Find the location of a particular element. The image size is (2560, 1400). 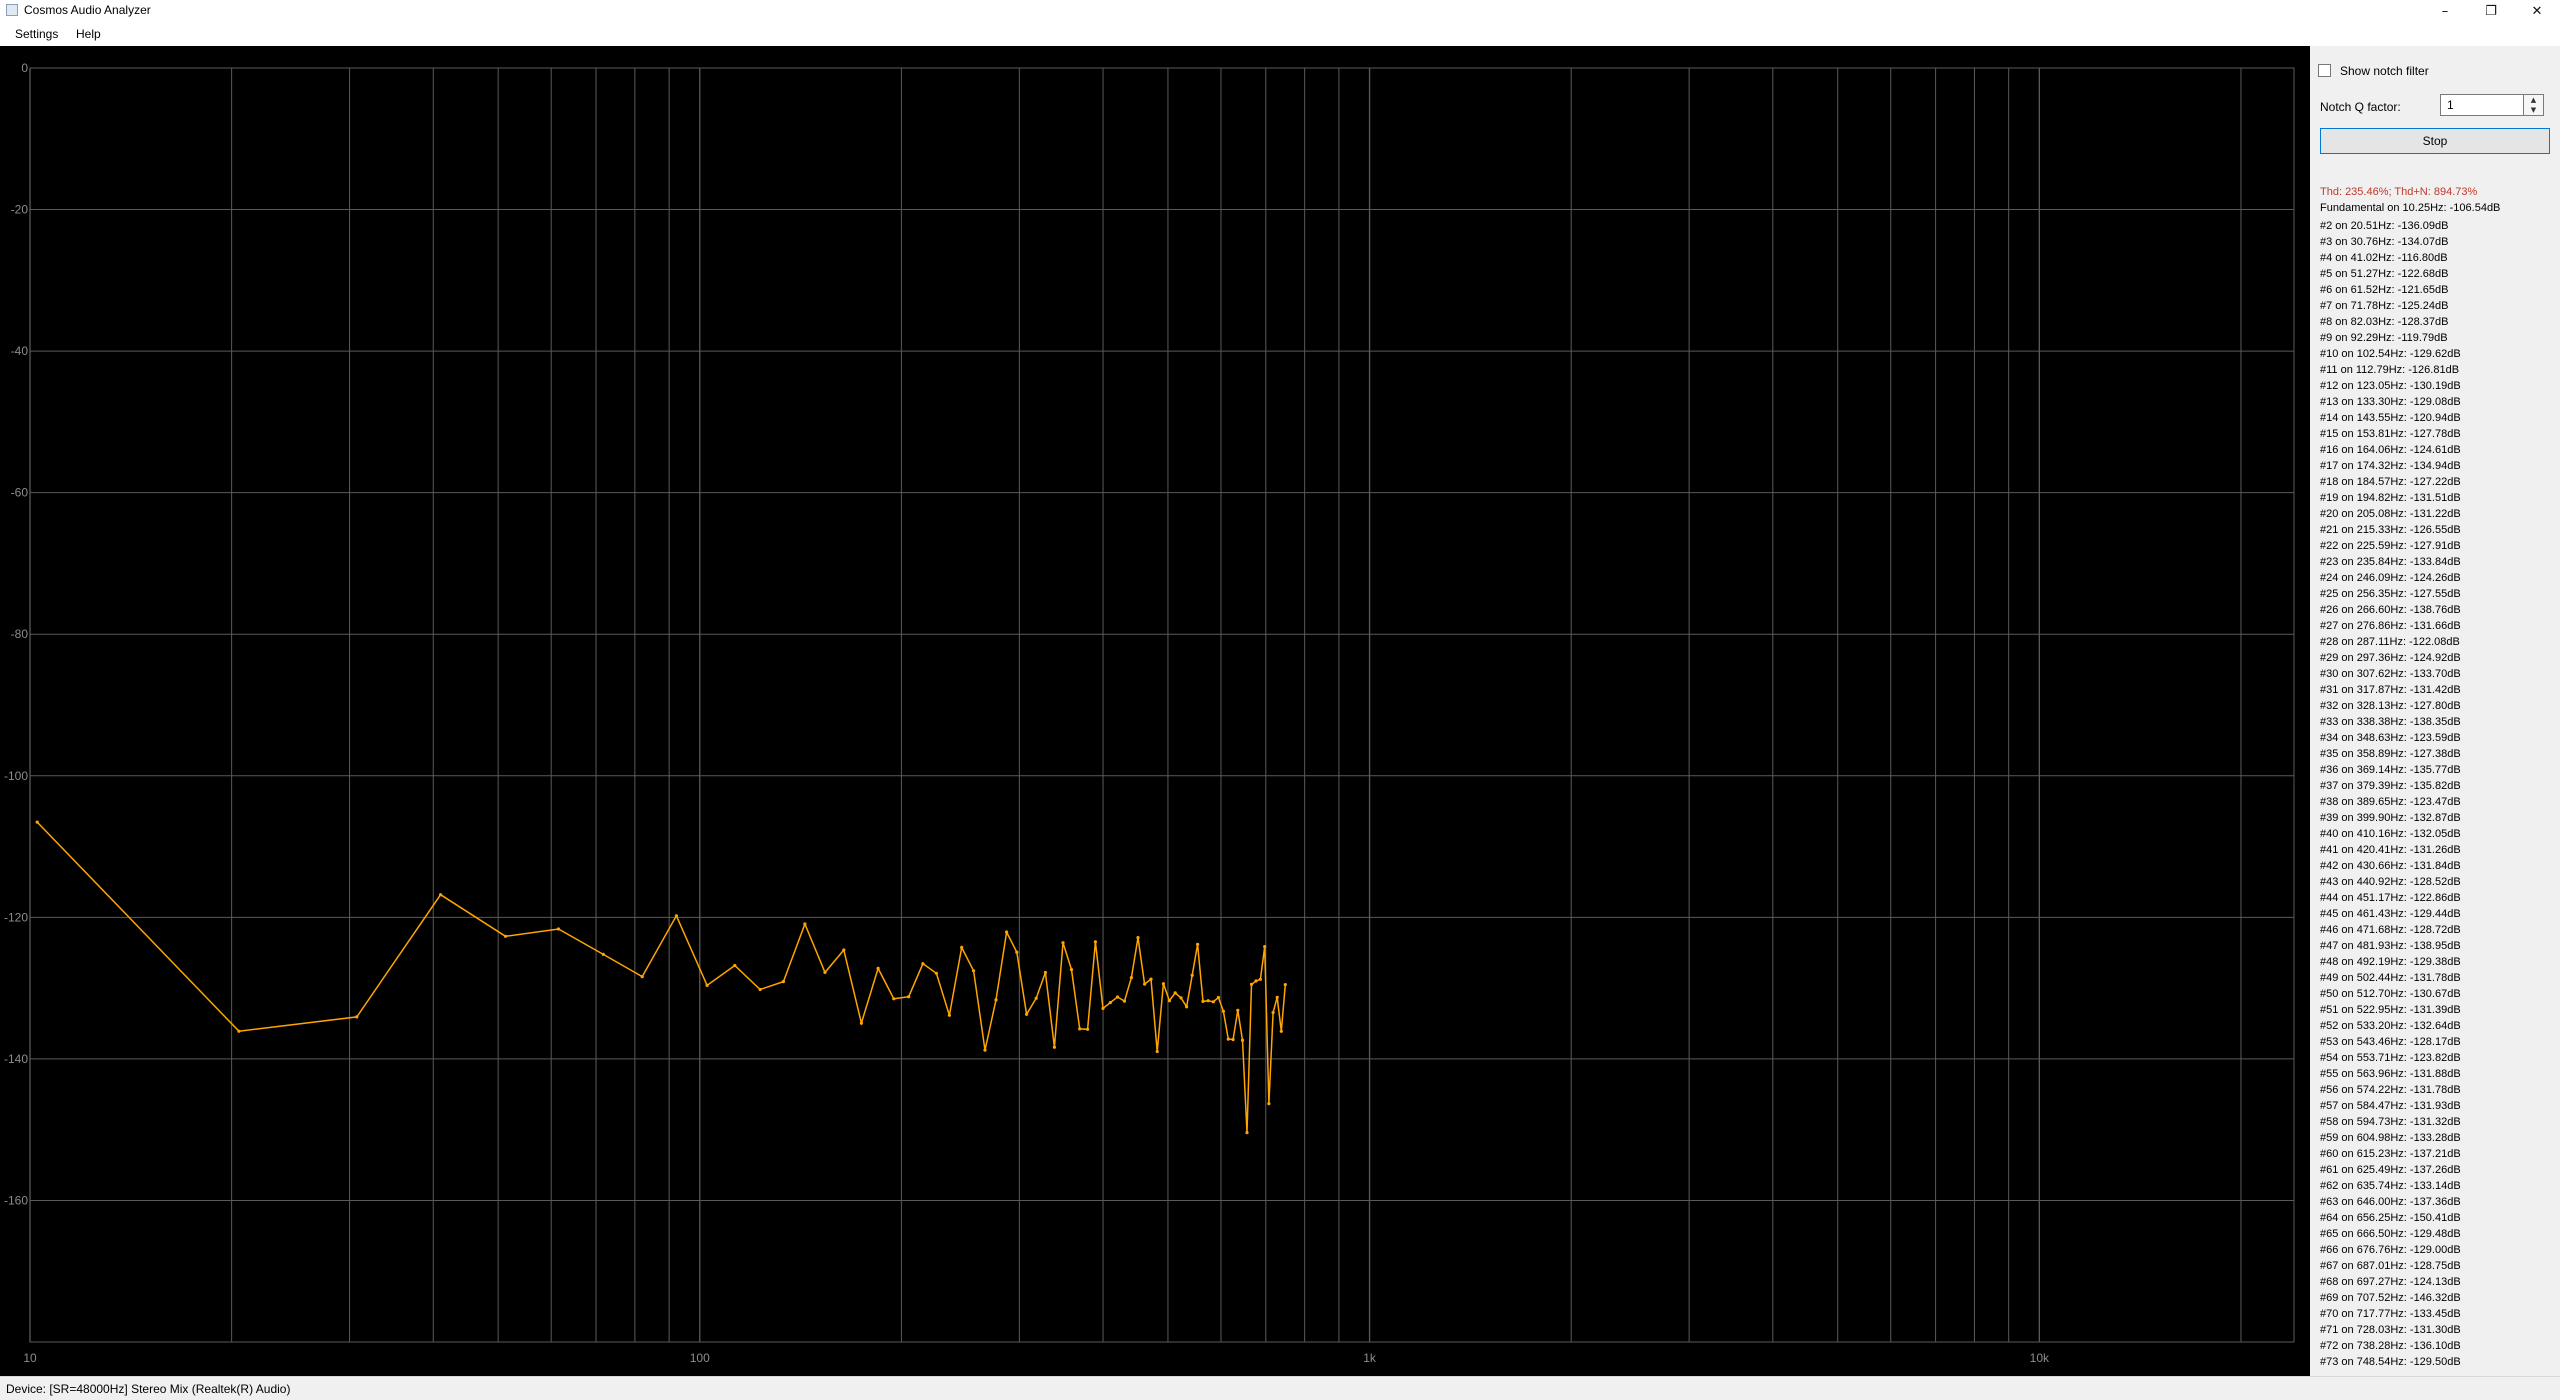

harmonic-item: #54 on 553.71Hz: -123.82dB is located at coordinates (2390, 1058).